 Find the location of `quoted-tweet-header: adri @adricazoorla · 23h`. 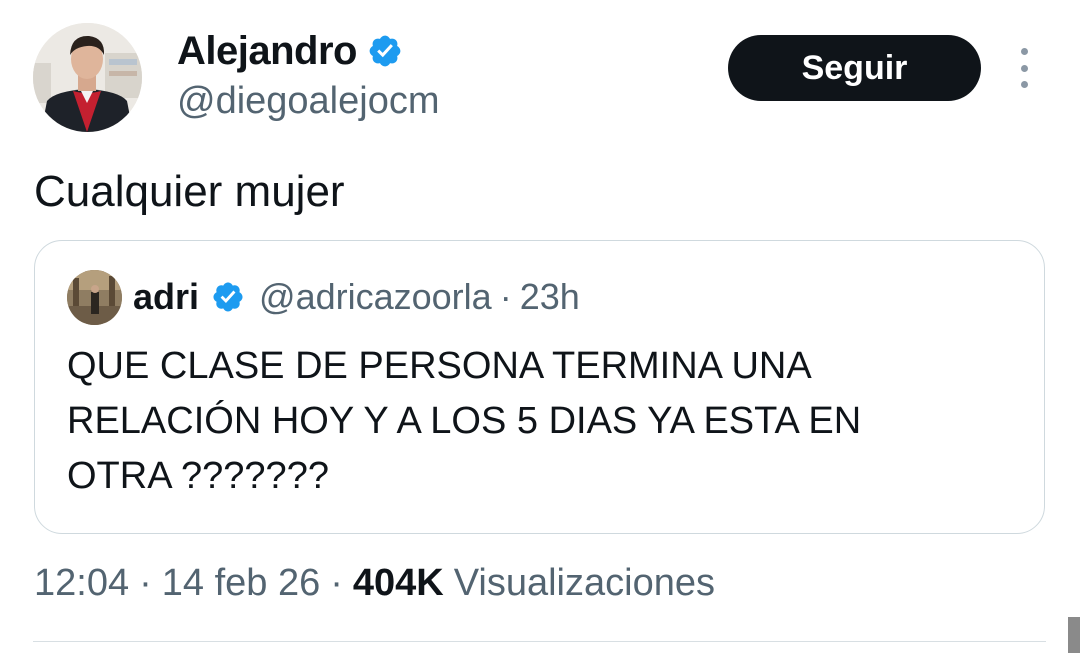

quoted-tweet-header: adri @adricazoorla · 23h is located at coordinates (356, 297).